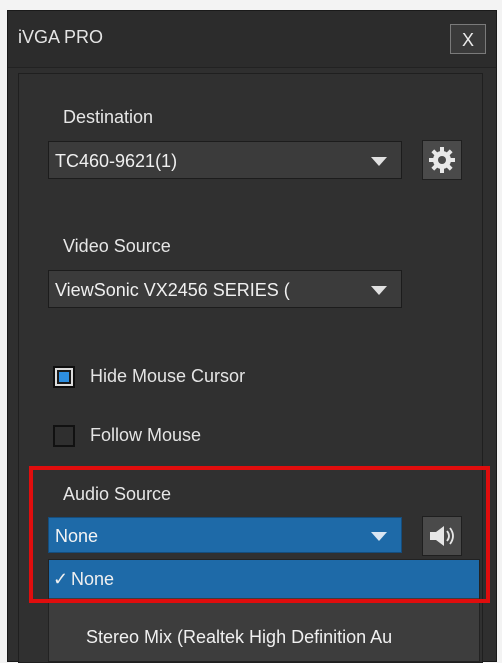 The image size is (502, 663). What do you see at coordinates (468, 39) in the screenshot?
I see `close-button: X` at bounding box center [468, 39].